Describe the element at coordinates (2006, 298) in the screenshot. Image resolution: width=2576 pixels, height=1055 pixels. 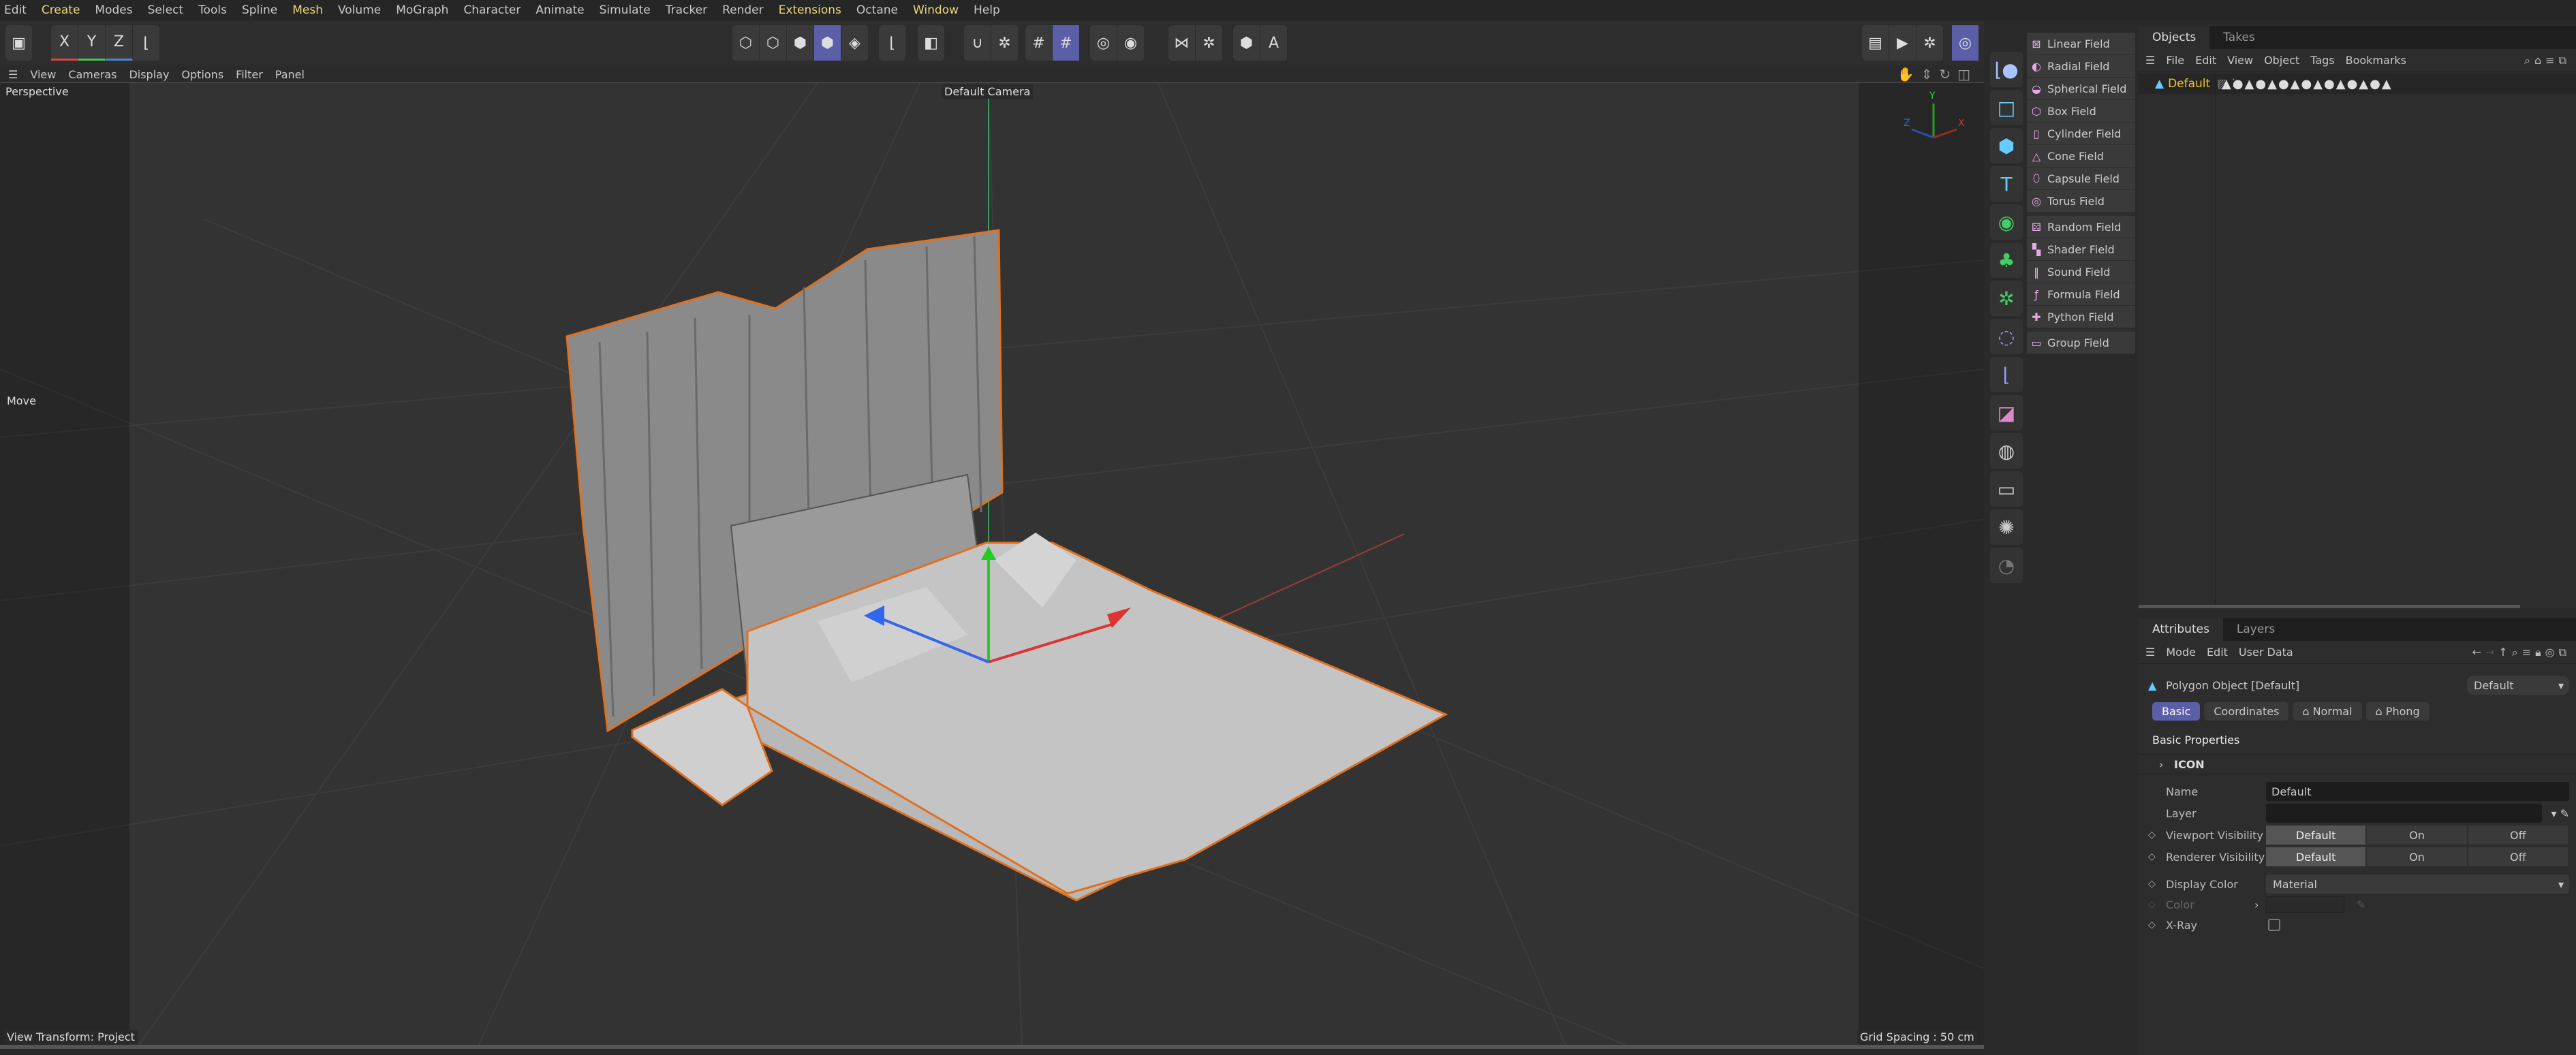
I see `effector-icon: ✲` at that location.